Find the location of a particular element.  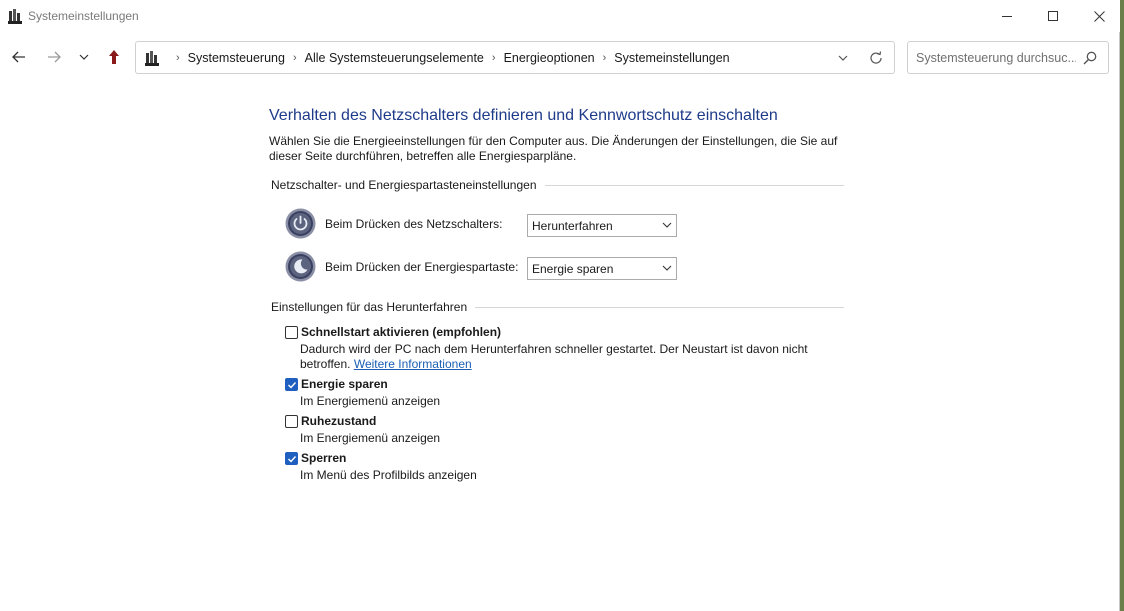

up-button is located at coordinates (114, 57).